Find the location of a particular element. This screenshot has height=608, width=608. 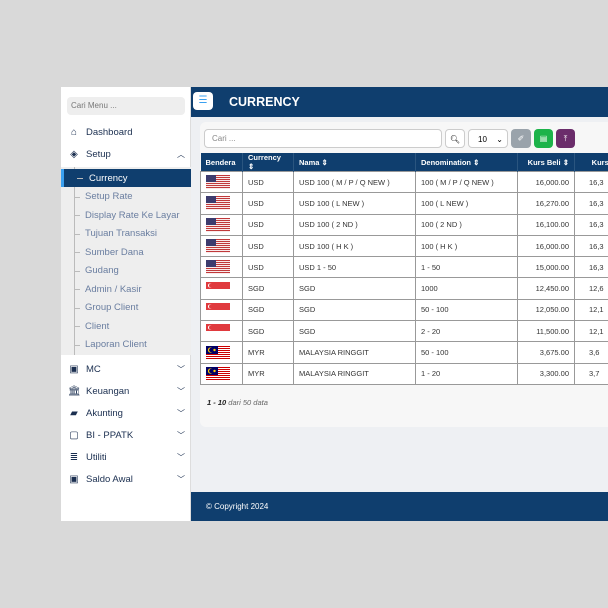

table-row: SGD SGD 2 - 20 11,500.00 12,1 is located at coordinates (404, 331).